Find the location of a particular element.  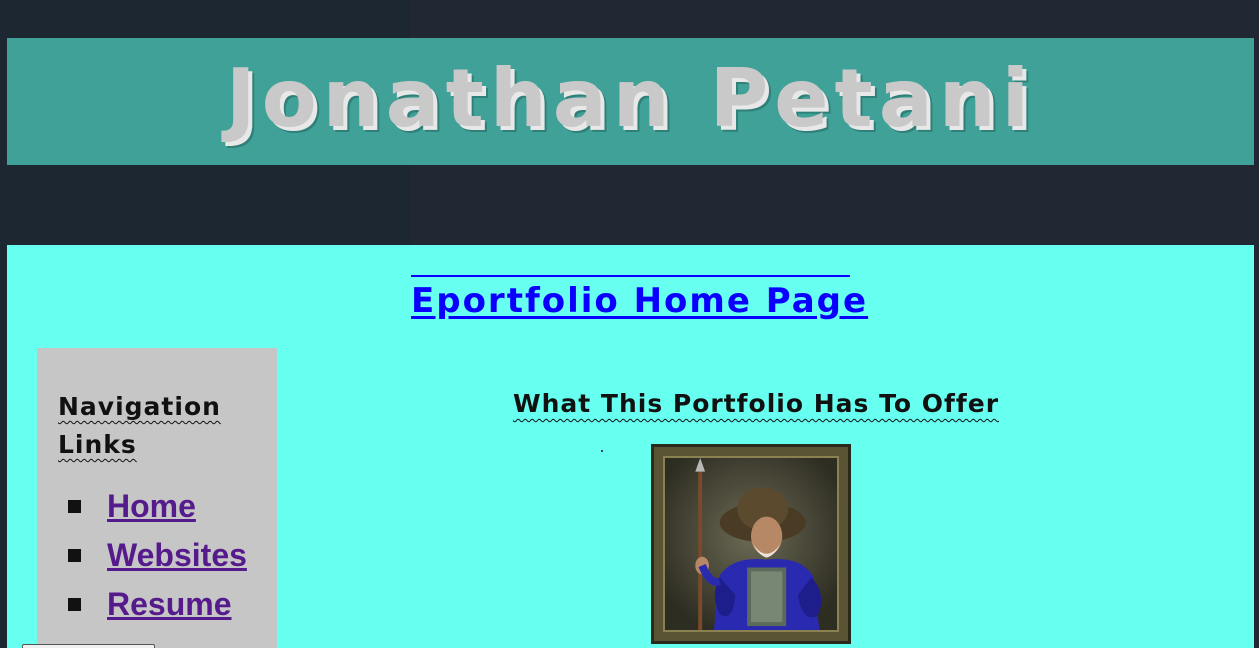

nav-item-websites: Websites is located at coordinates (167, 555).